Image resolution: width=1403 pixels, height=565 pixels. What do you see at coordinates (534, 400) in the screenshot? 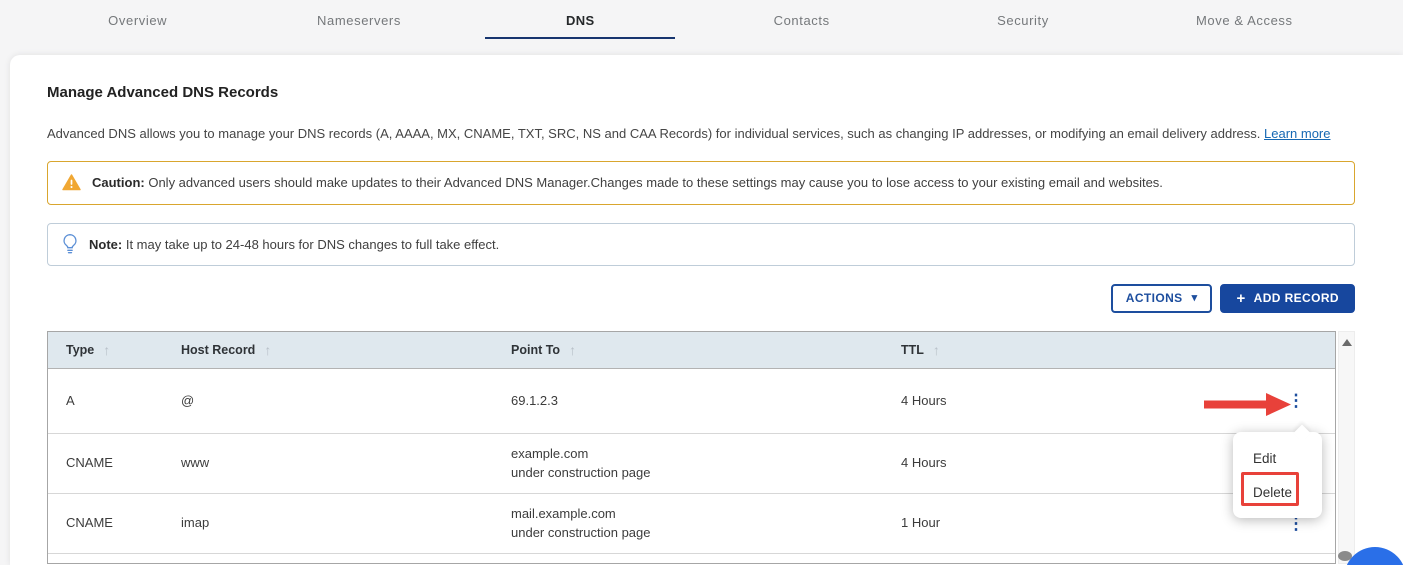
I see `point-to-line1: 69.1.2.3` at bounding box center [534, 400].